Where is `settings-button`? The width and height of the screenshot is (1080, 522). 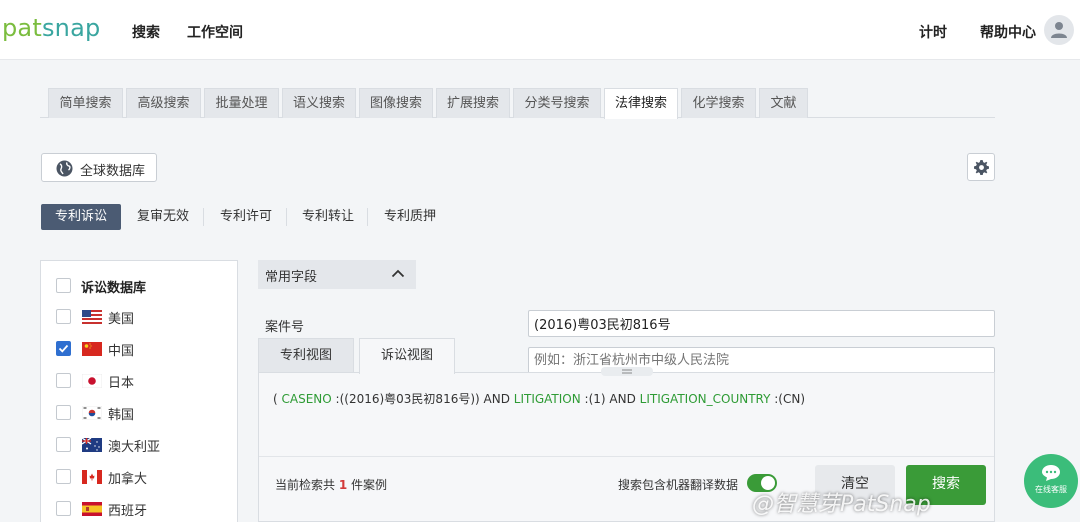 settings-button is located at coordinates (981, 167).